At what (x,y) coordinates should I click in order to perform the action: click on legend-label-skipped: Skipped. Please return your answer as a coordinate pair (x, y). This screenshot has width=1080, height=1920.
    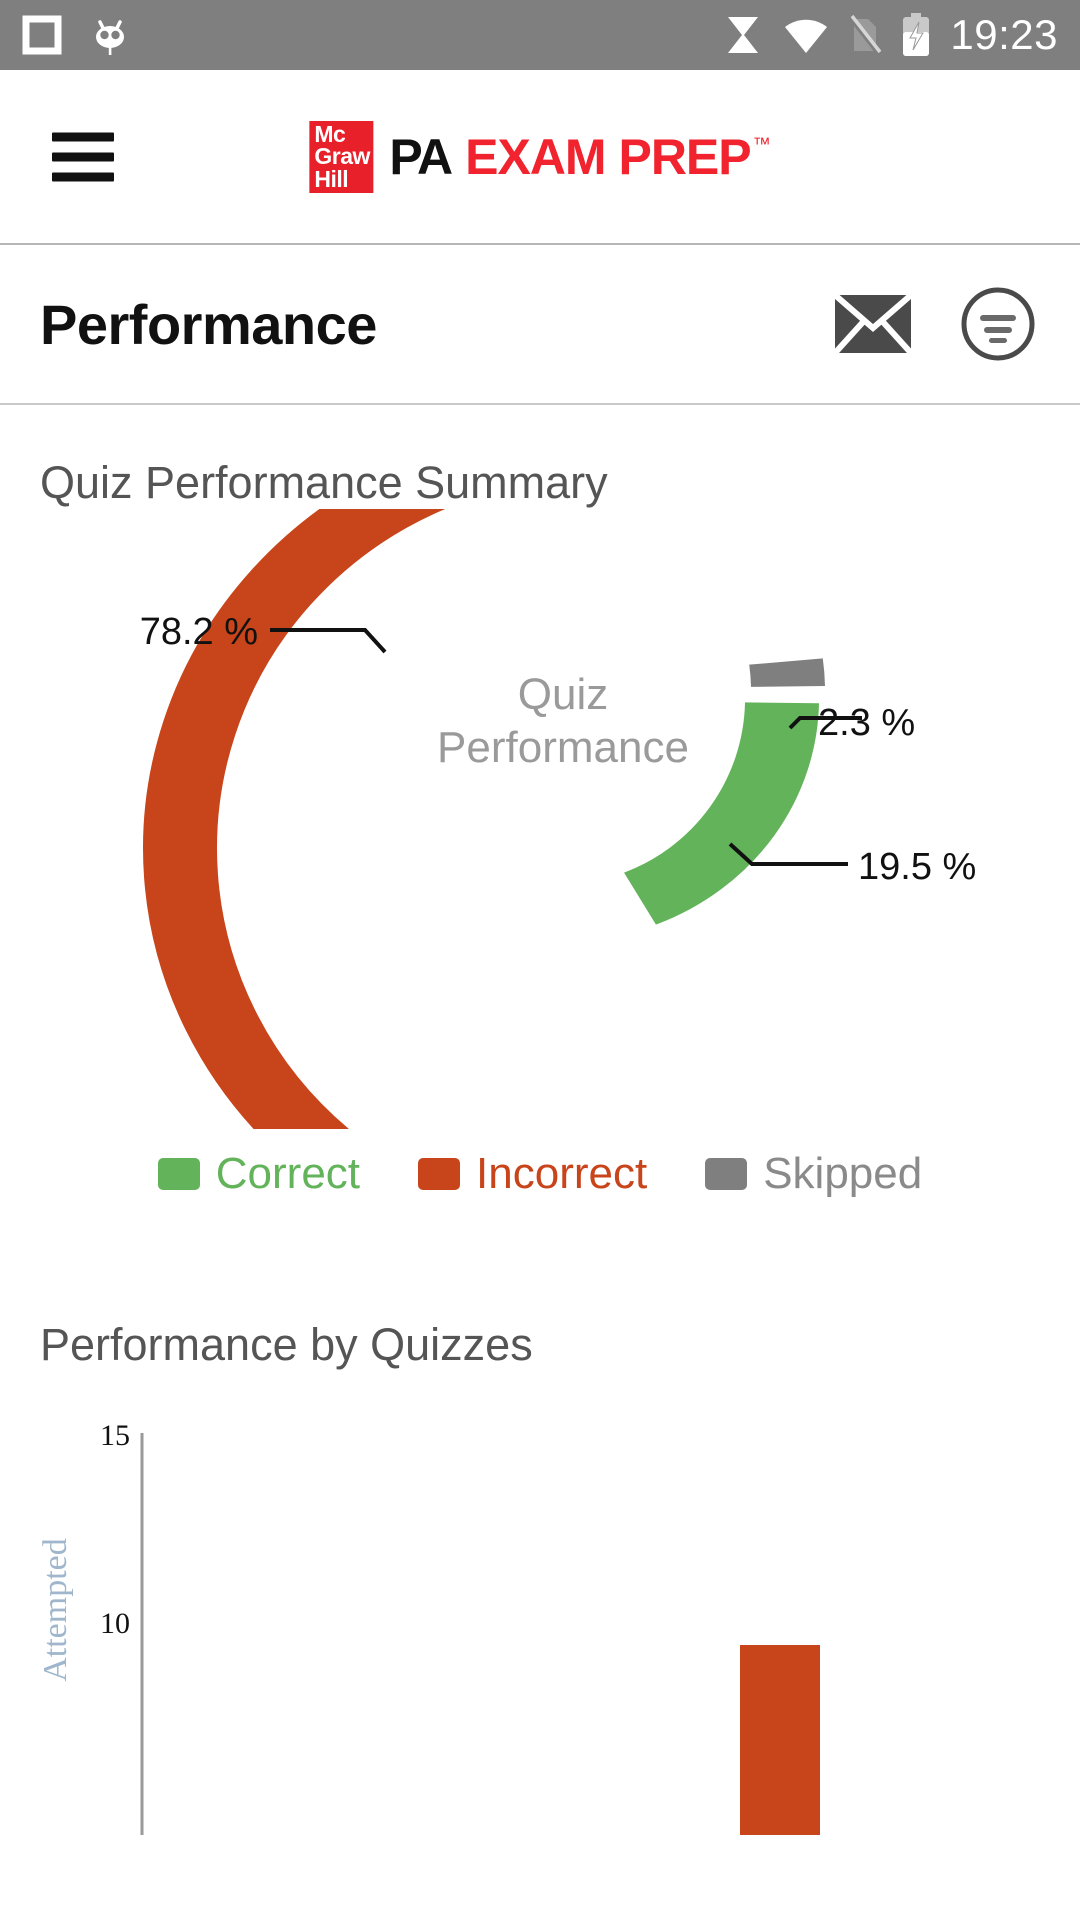
    Looking at the image, I should click on (843, 1173).